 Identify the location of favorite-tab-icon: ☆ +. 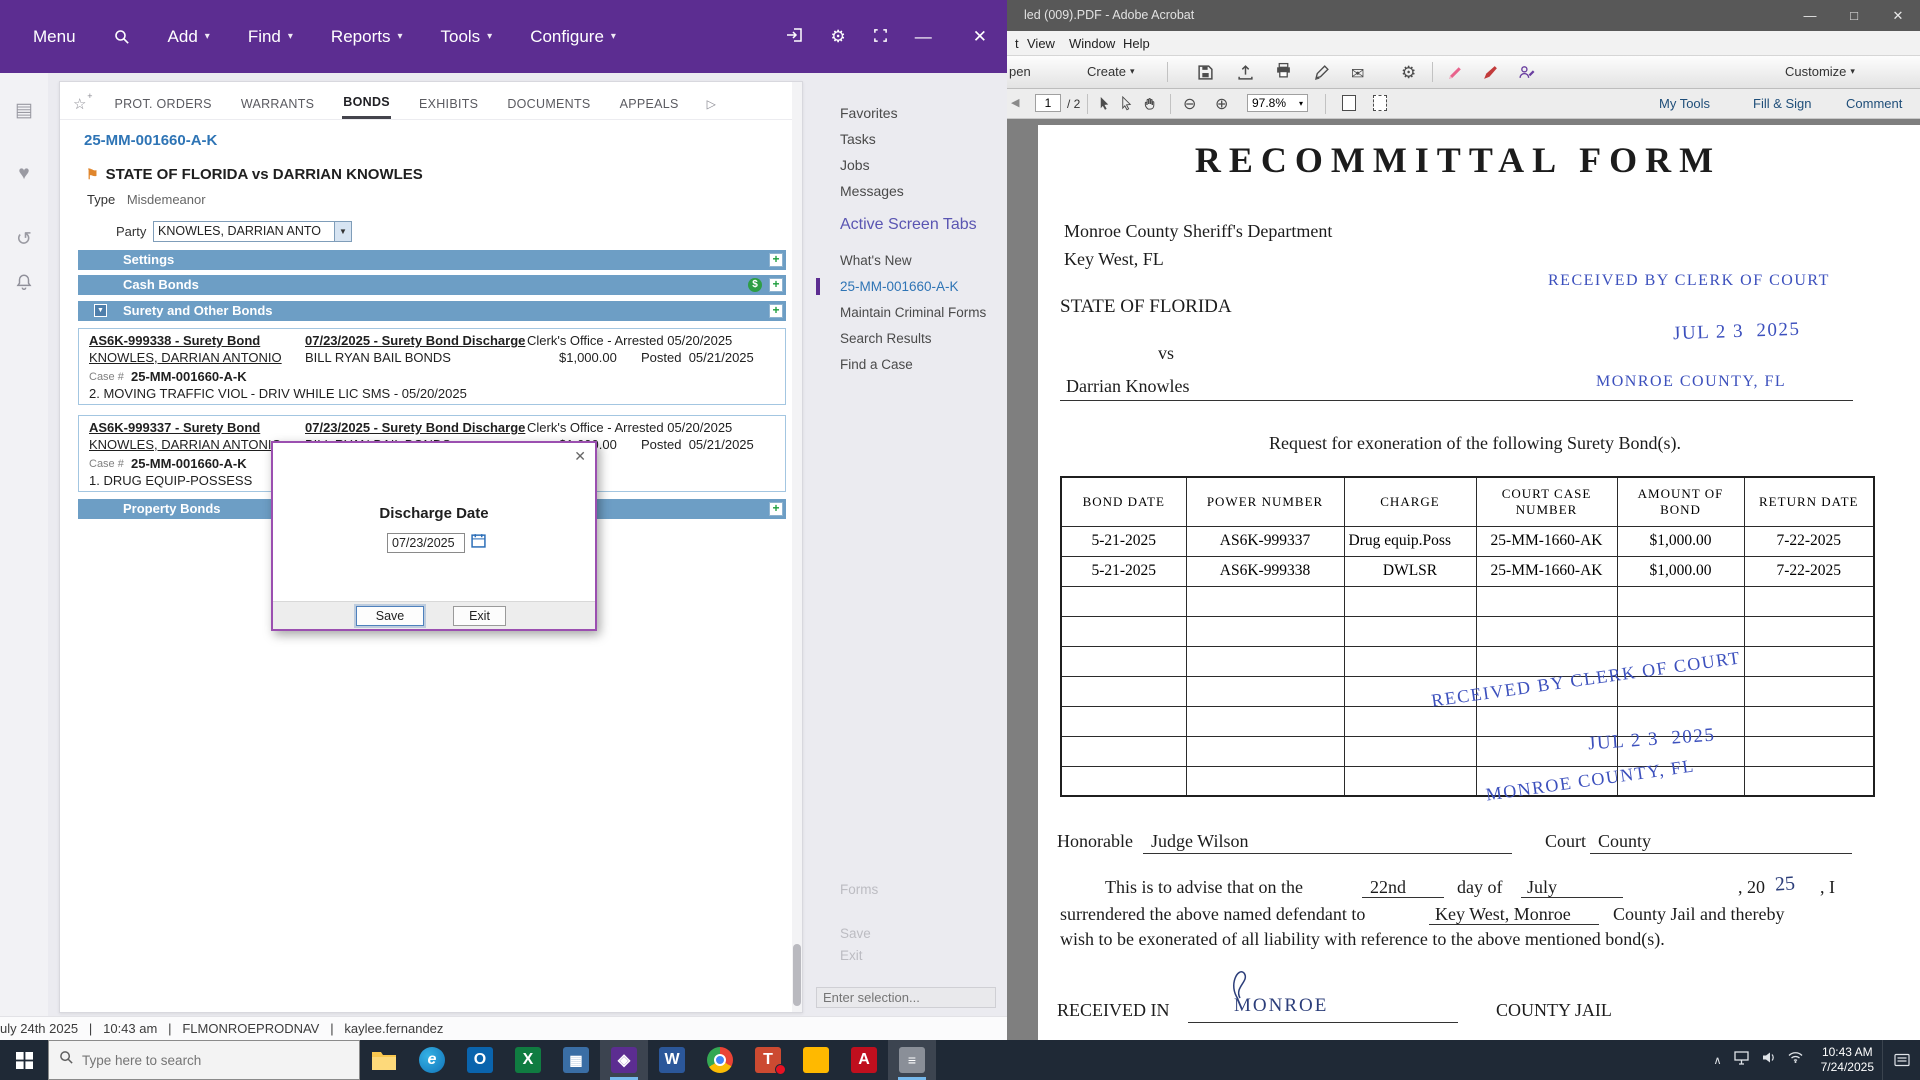
(82, 102).